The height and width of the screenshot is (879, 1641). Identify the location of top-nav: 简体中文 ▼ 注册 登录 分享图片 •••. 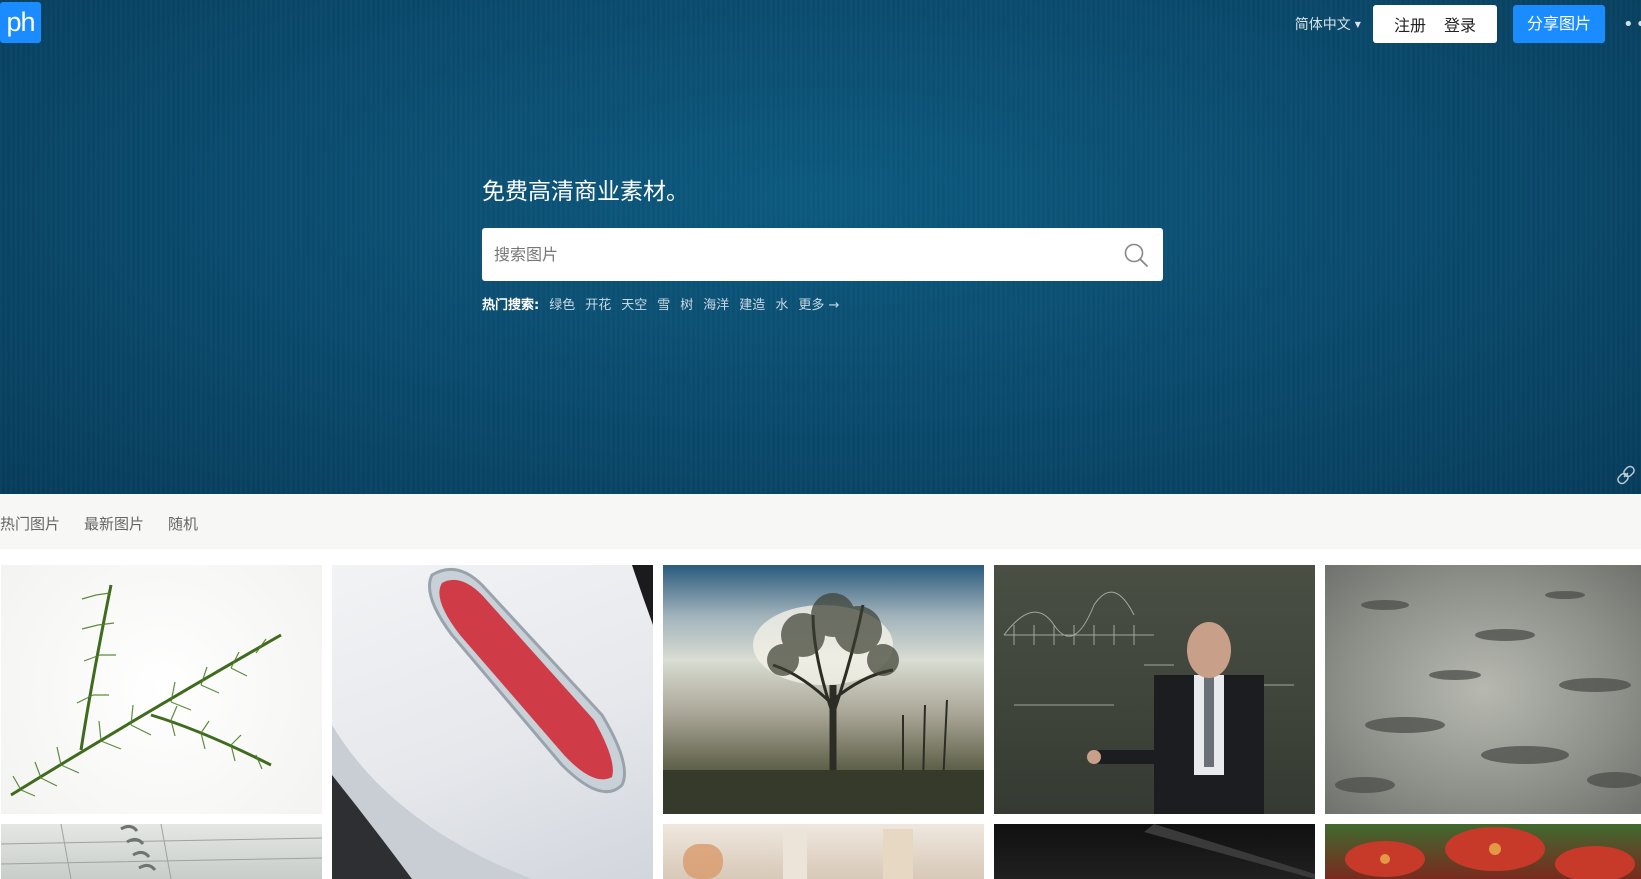
(1468, 24).